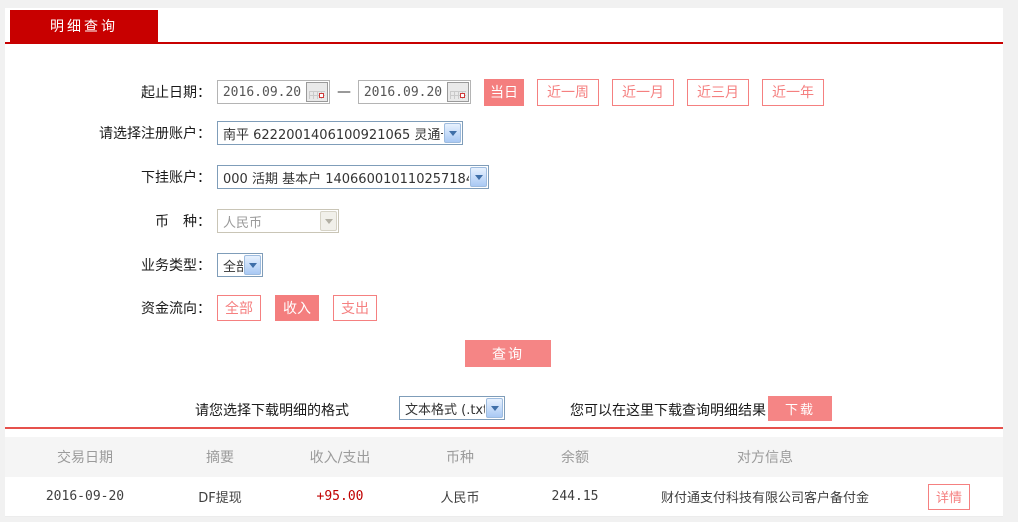  Describe the element at coordinates (340, 496) in the screenshot. I see `cell-amount: +95.00` at that location.